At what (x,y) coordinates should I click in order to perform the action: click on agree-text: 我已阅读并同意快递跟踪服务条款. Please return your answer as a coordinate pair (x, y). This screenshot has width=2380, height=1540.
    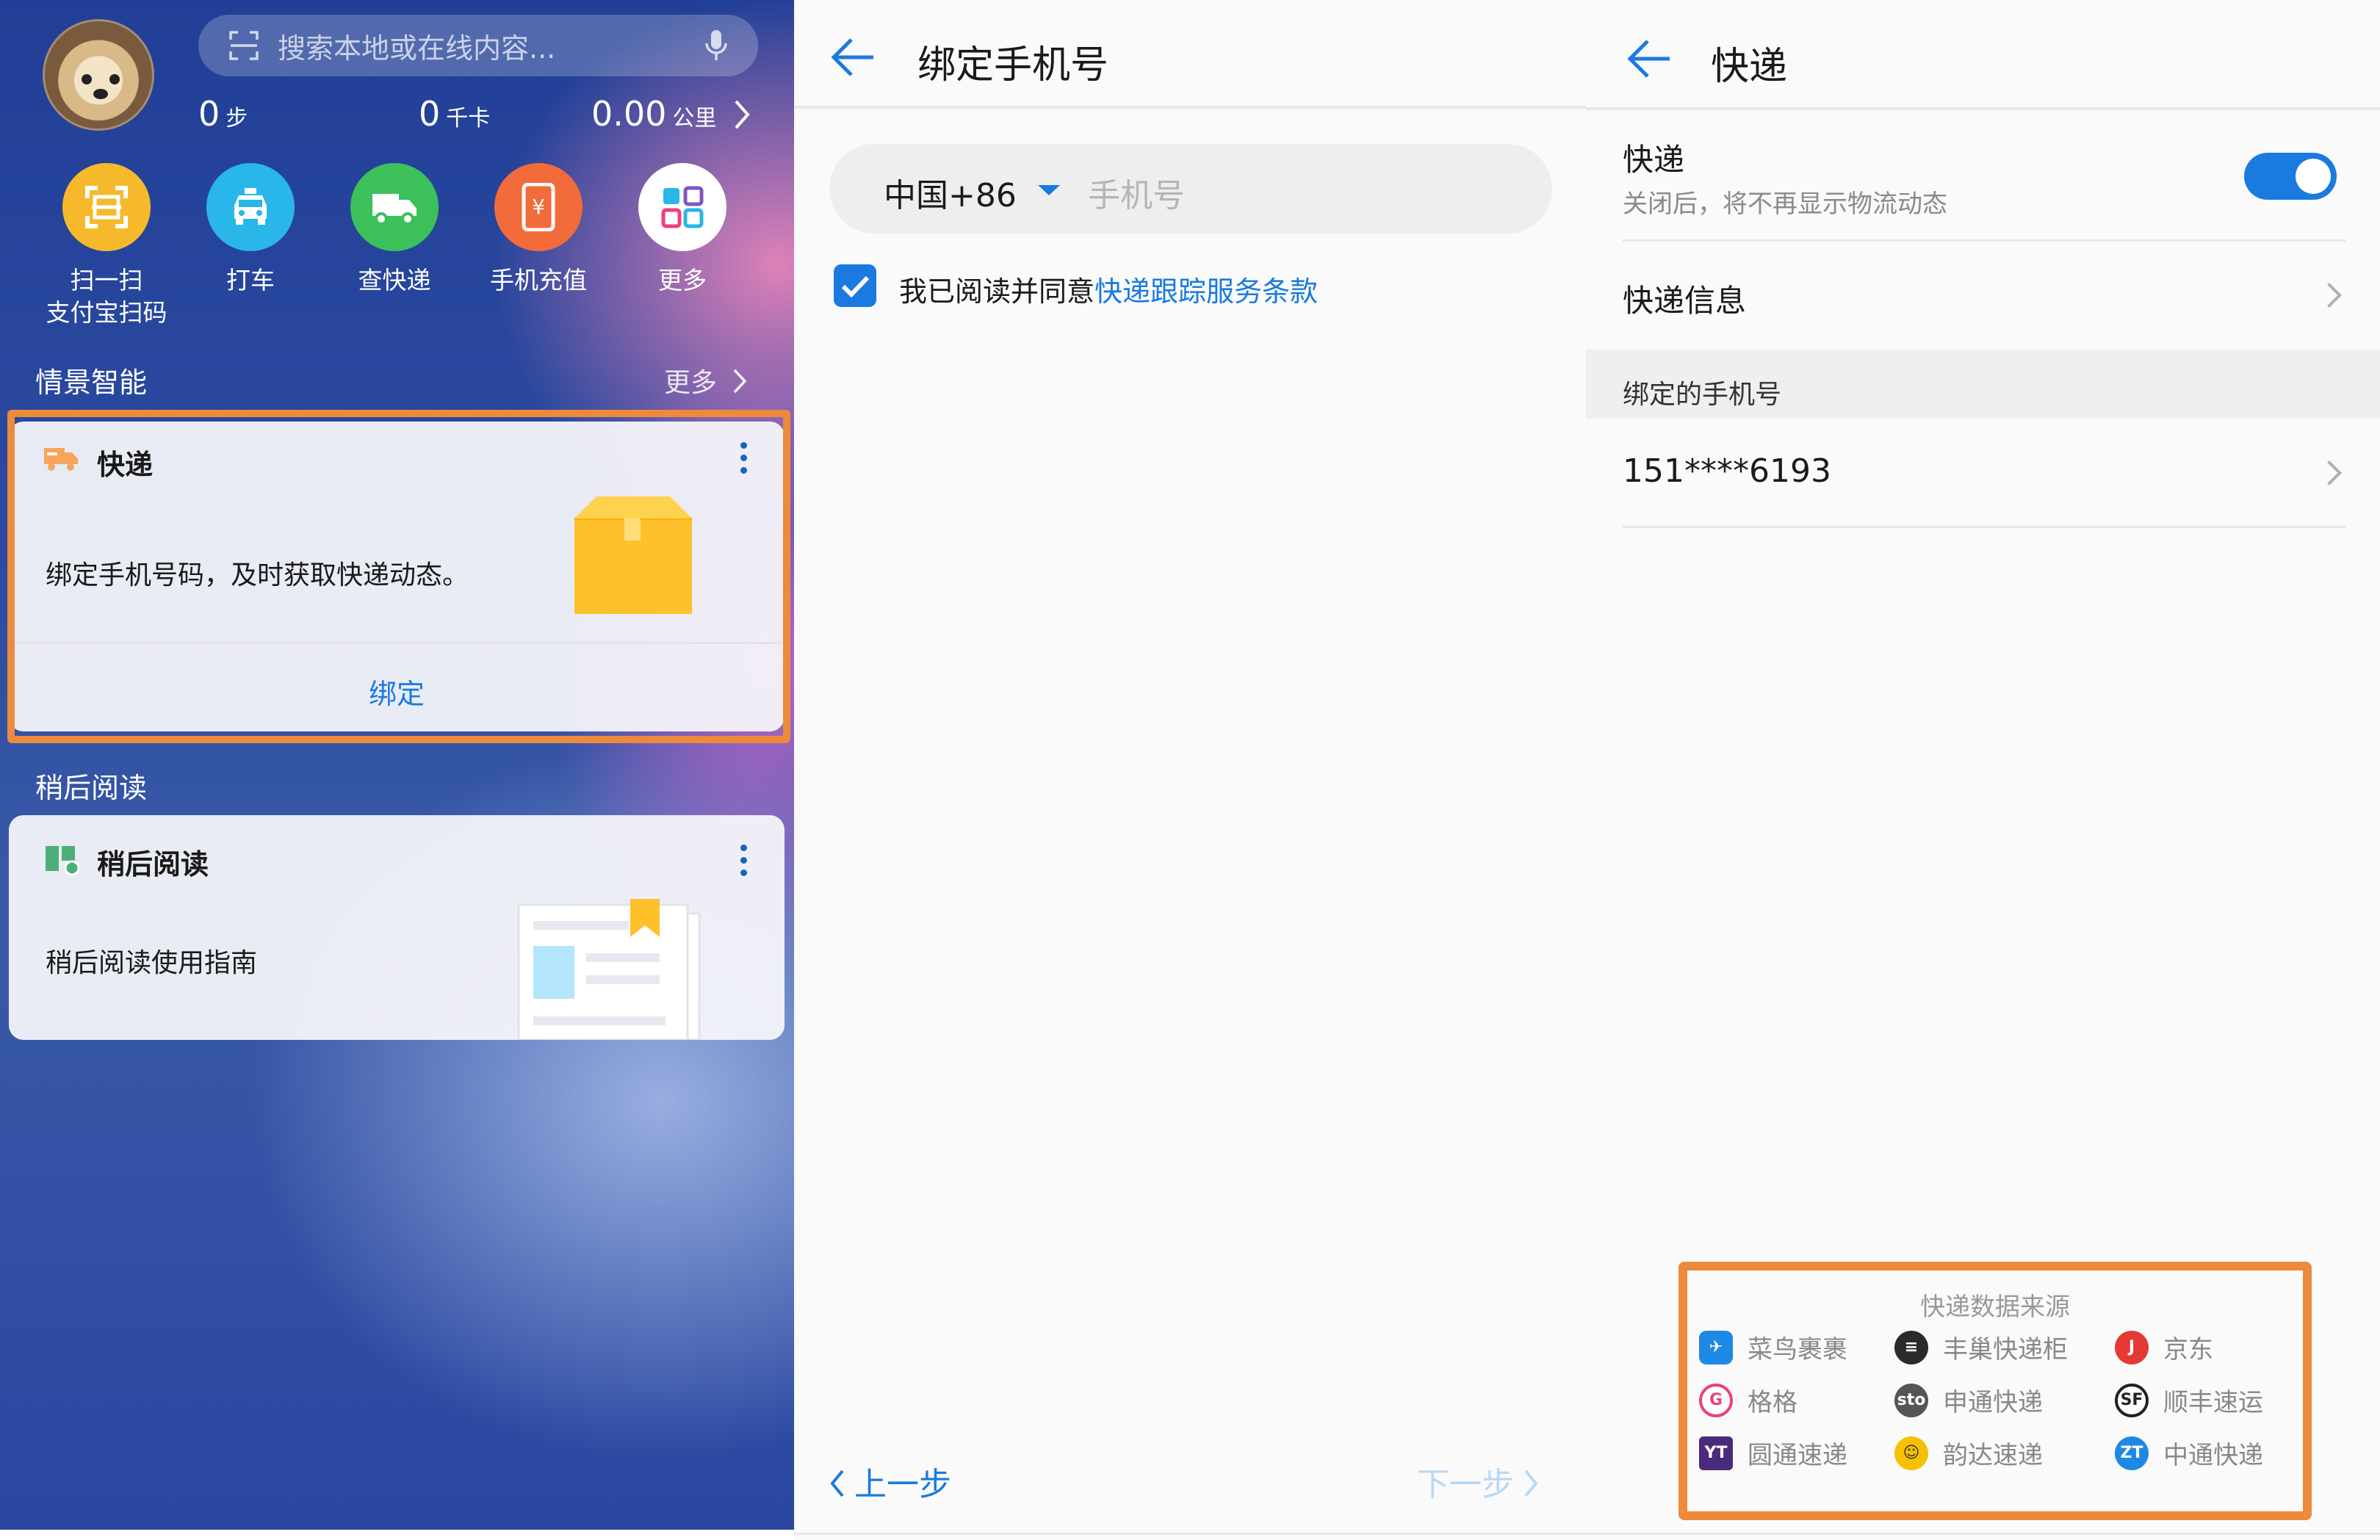
    Looking at the image, I should click on (1109, 289).